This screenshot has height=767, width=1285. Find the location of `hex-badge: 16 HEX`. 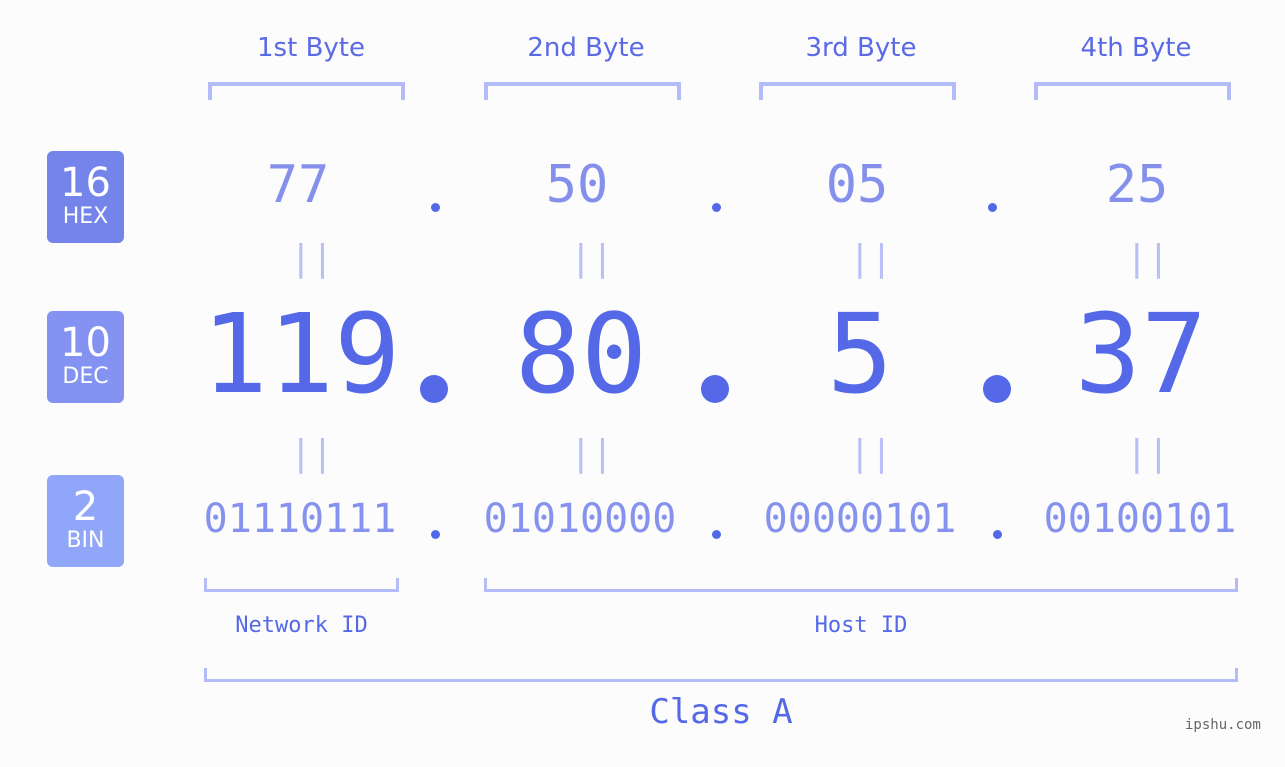

hex-badge: 16 HEX is located at coordinates (85, 197).